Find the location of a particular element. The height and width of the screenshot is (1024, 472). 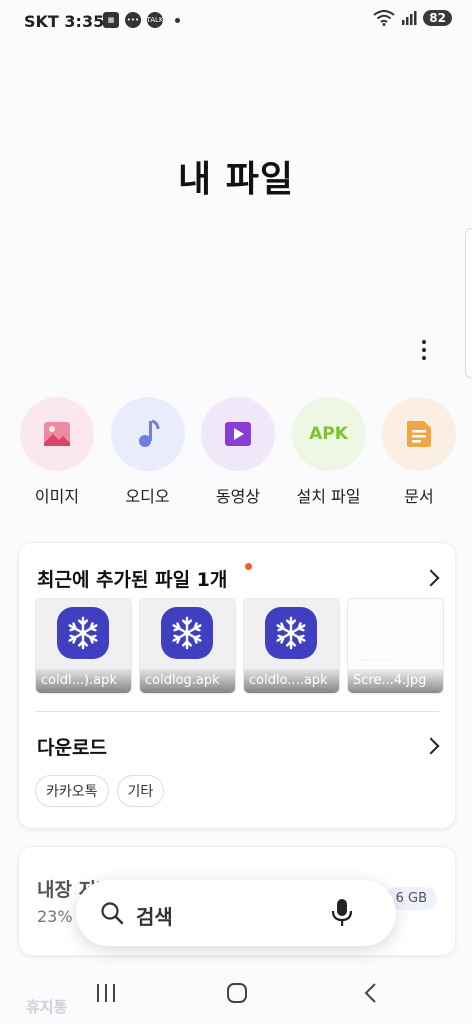

page-title: 내 파일 is located at coordinates (236, 179).